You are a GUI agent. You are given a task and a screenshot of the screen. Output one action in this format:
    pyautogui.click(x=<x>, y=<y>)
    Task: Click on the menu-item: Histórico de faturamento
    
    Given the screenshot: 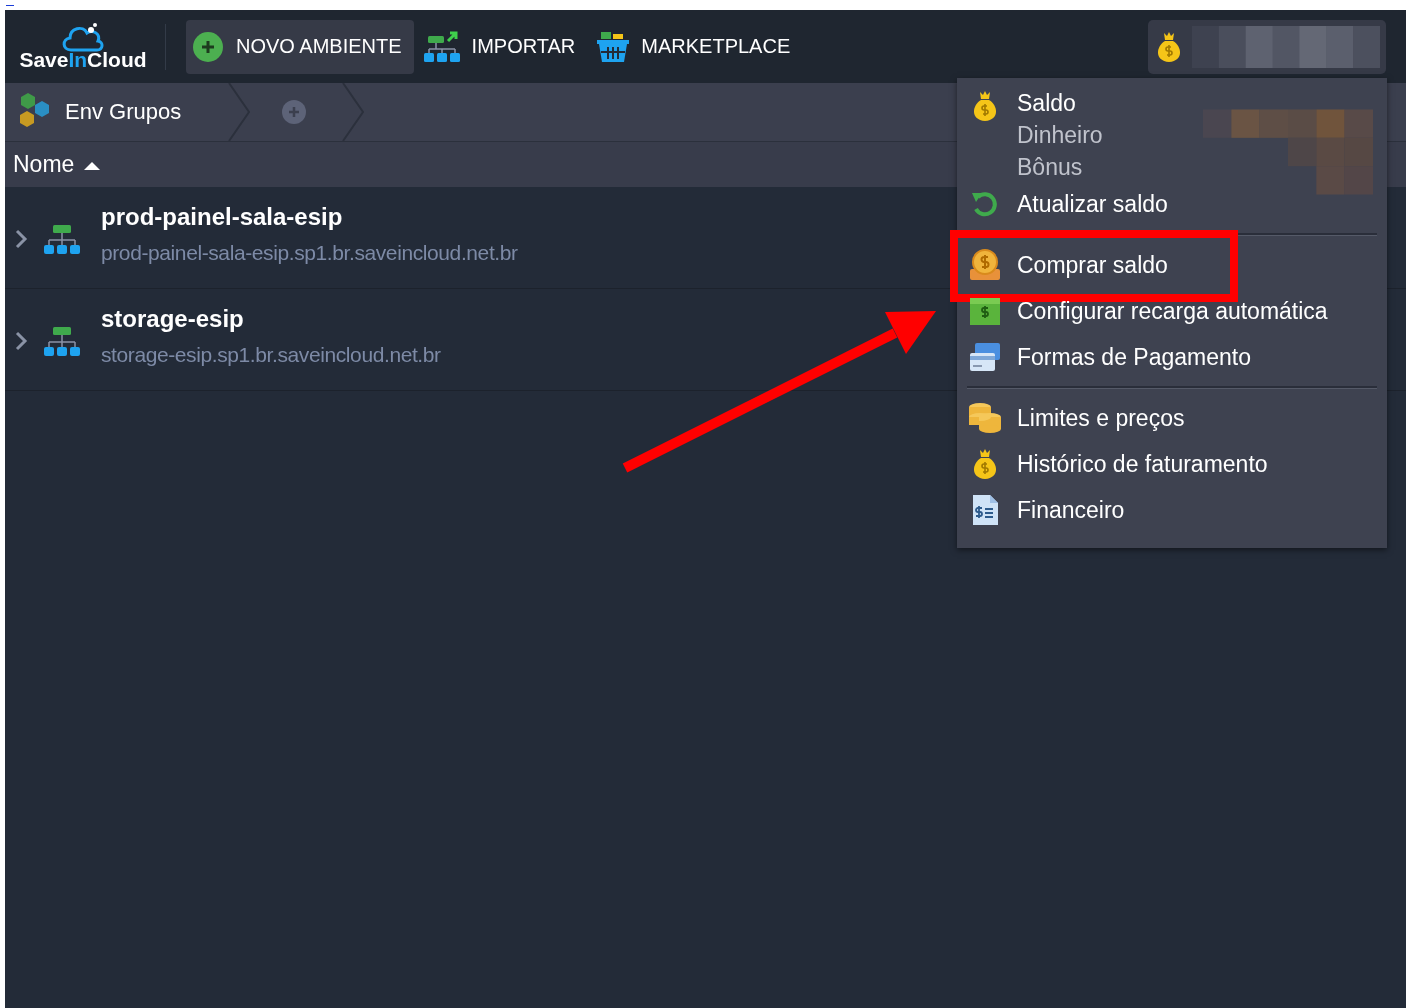 What is the action you would take?
    pyautogui.click(x=1172, y=464)
    